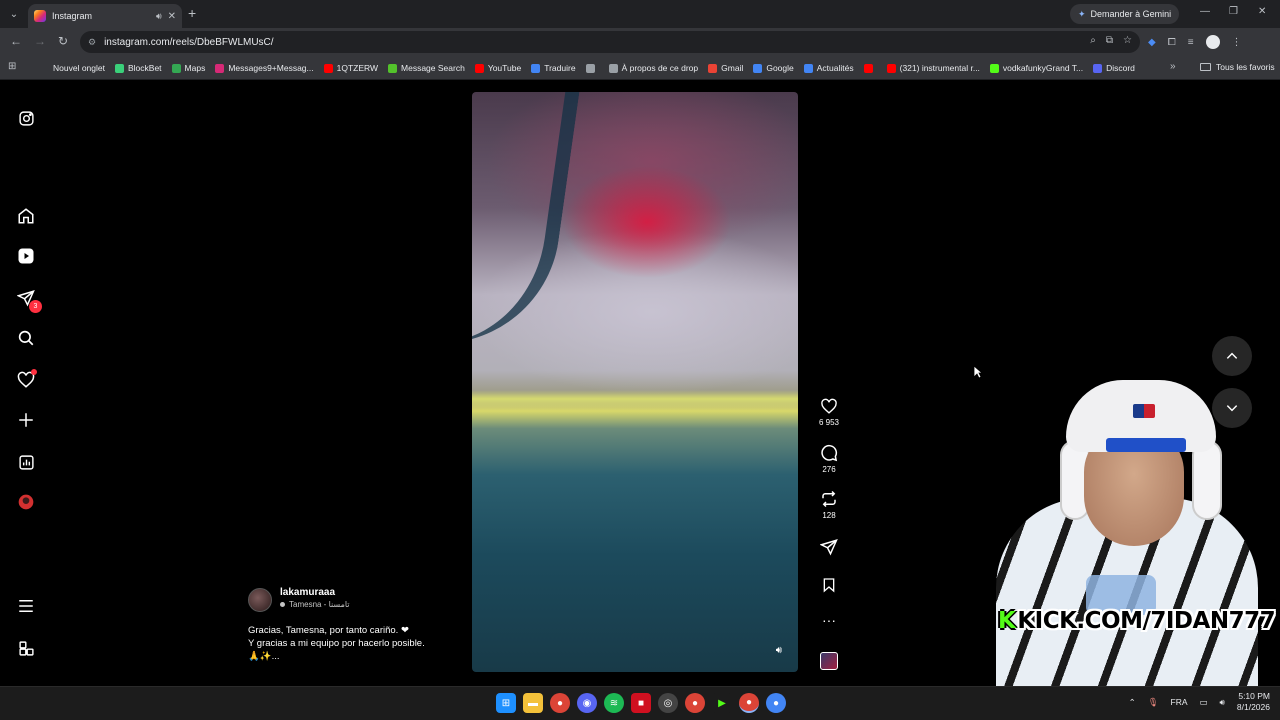  I want to click on file-explorer-icon: ▬, so click(533, 703).